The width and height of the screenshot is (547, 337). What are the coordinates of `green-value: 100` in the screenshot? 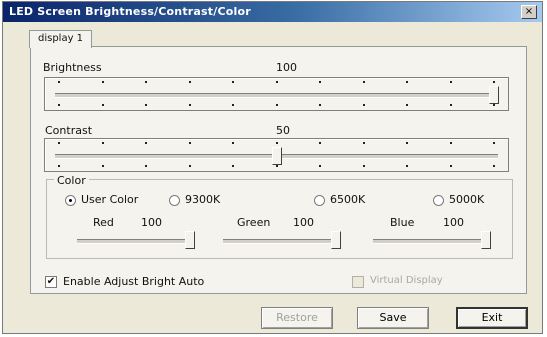 It's located at (303, 222).